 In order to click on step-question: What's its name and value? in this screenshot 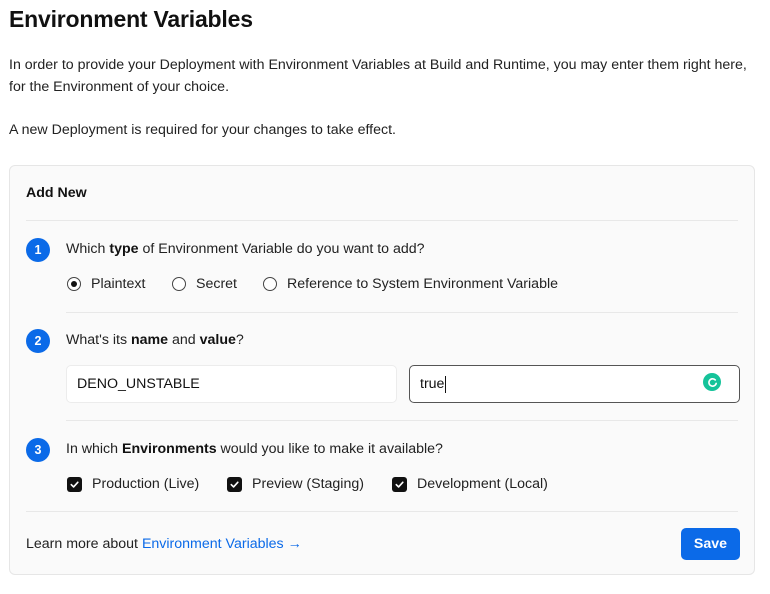, I will do `click(155, 340)`.